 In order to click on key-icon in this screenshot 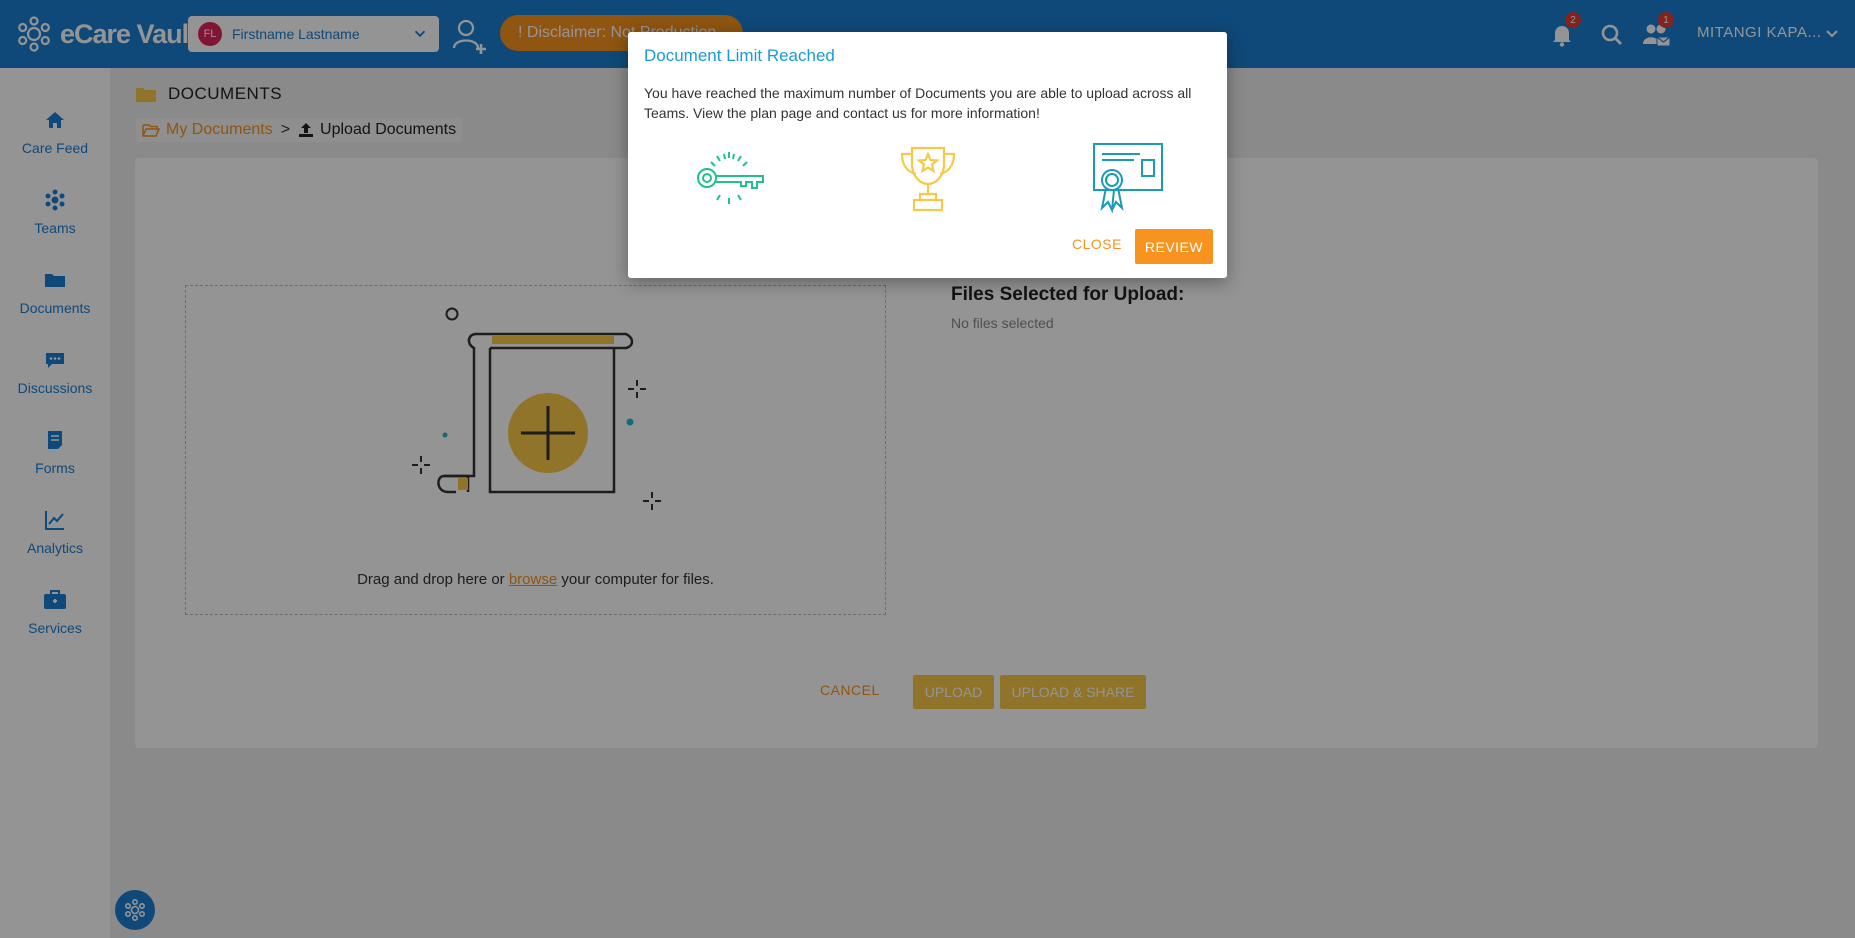, I will do `click(730, 178)`.